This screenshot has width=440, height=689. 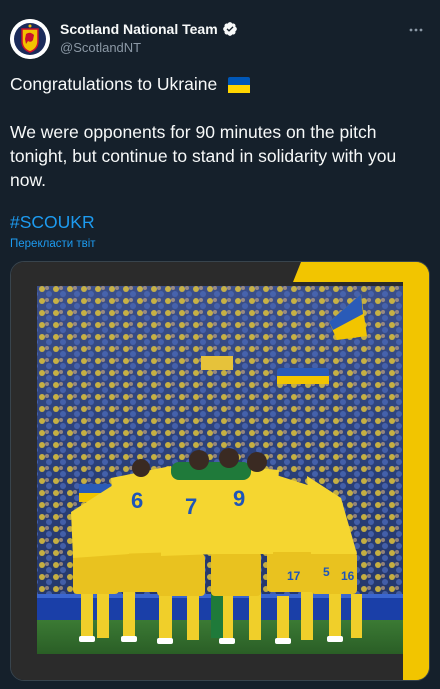 I want to click on verified-badge-icon, so click(x=230, y=29).